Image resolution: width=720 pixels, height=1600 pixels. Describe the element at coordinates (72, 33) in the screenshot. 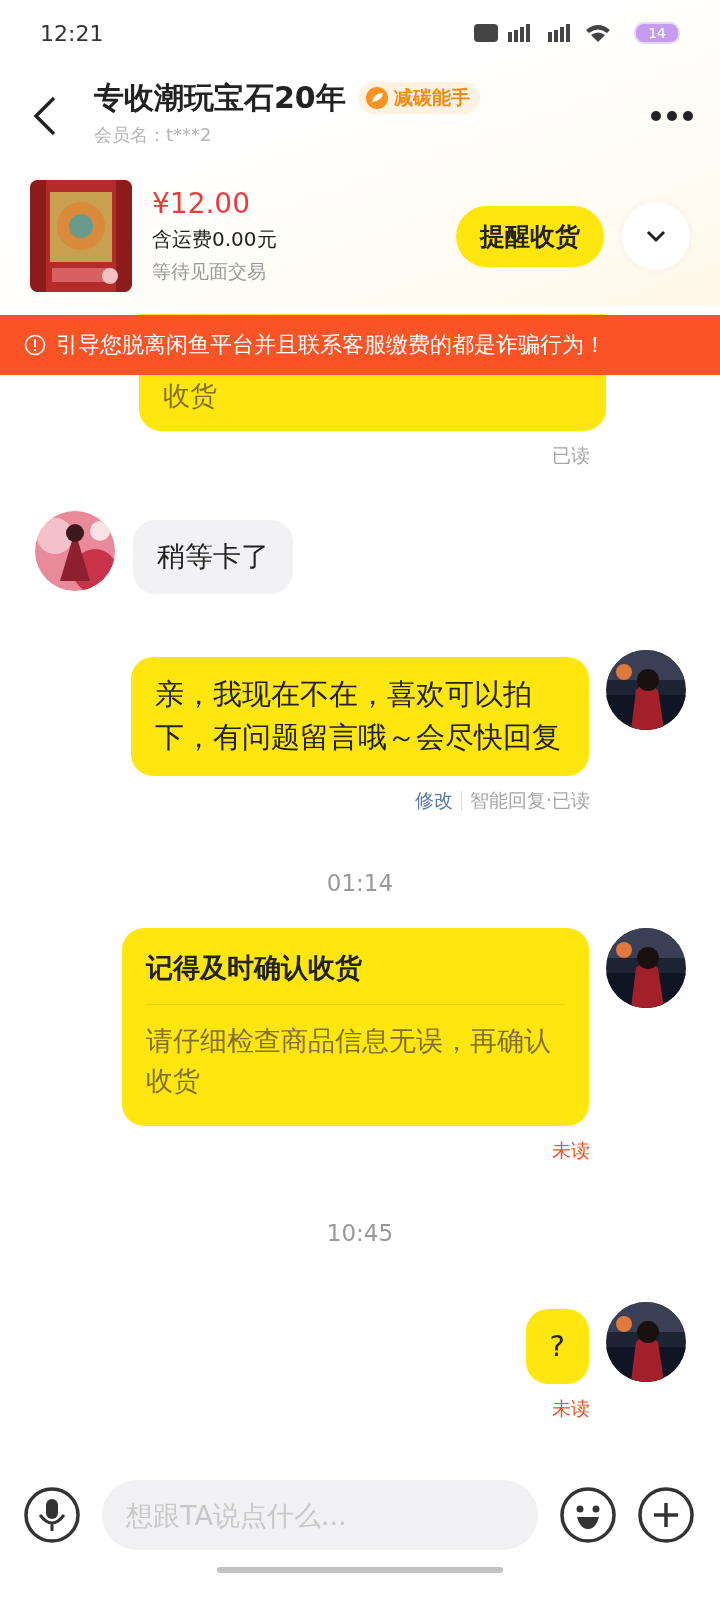

I see `clock: 12:21` at that location.